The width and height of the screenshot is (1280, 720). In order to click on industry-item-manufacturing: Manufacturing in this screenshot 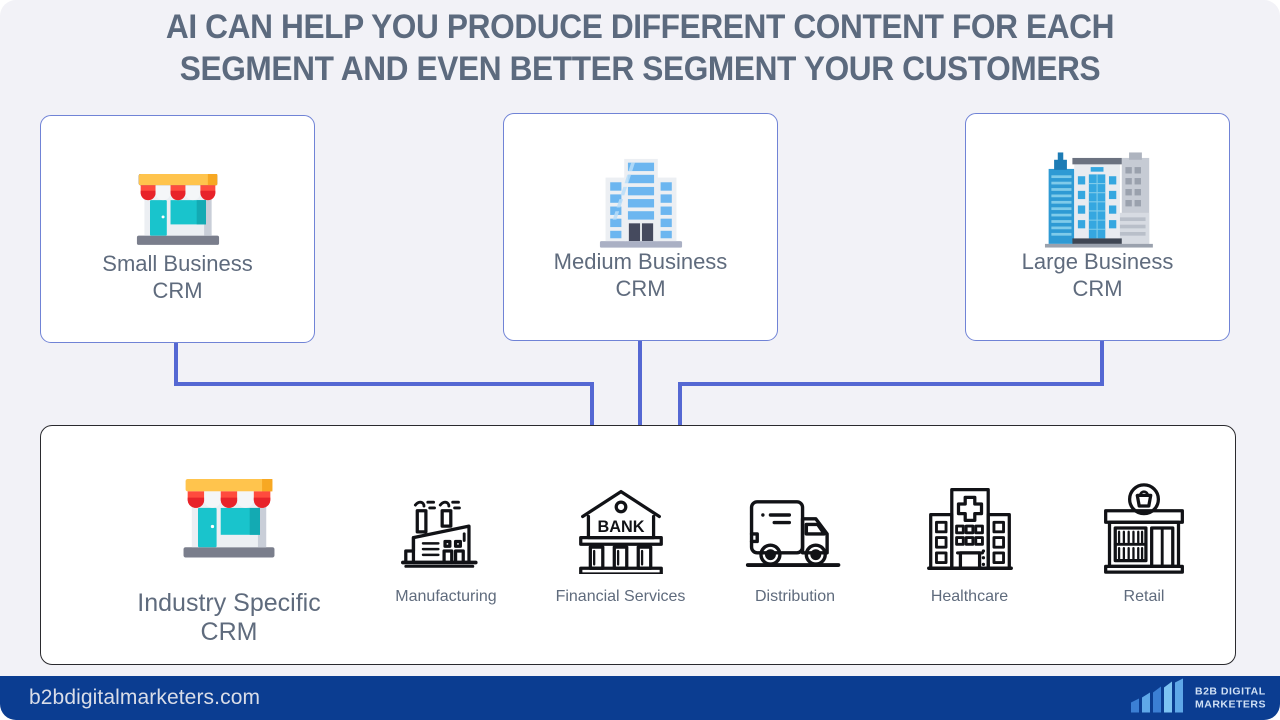, I will do `click(446, 542)`.